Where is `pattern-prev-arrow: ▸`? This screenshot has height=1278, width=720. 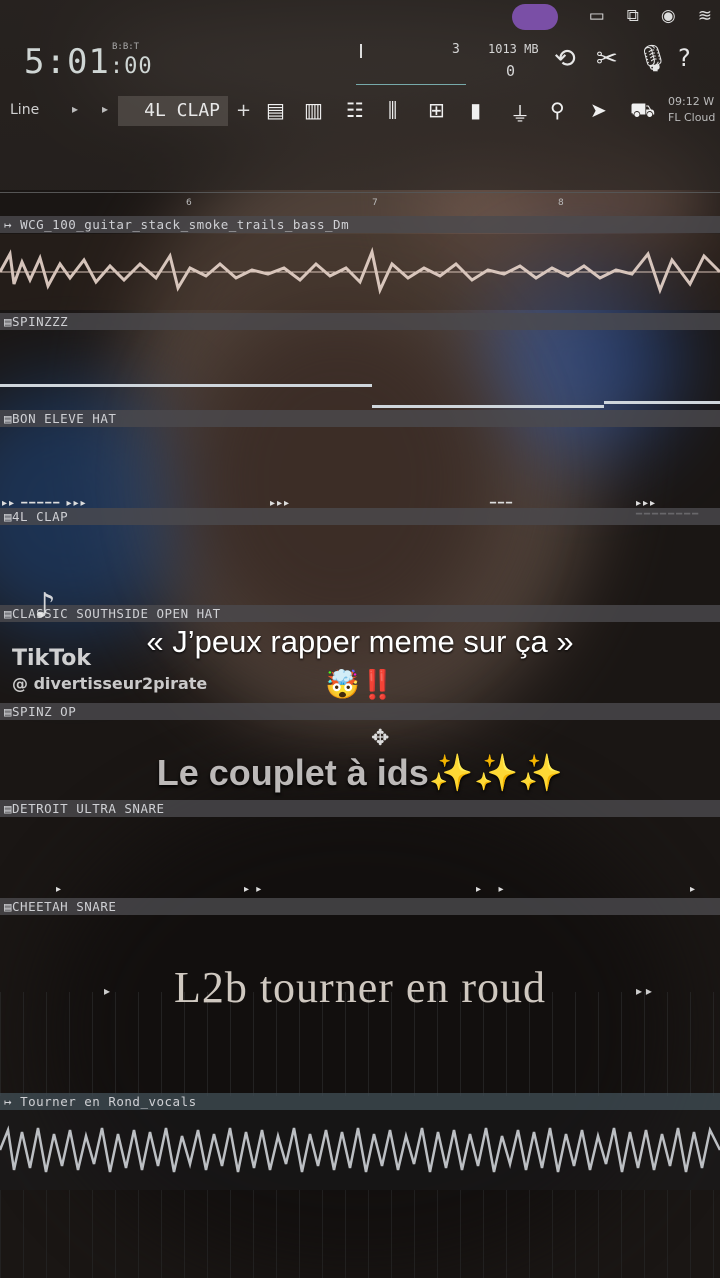 pattern-prev-arrow: ▸ is located at coordinates (75, 109).